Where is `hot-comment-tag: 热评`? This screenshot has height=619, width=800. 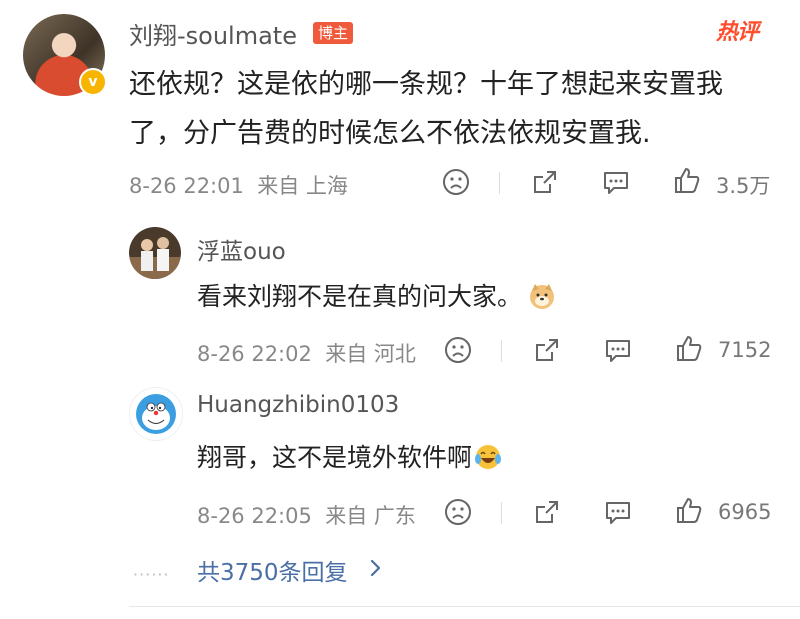
hot-comment-tag: 热评 is located at coordinates (737, 32).